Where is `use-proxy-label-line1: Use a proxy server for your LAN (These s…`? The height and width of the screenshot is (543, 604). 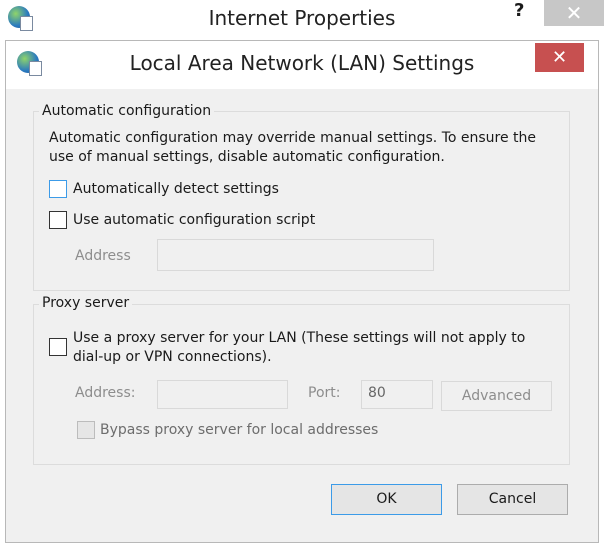 use-proxy-label-line1: Use a proxy server for your LAN (These s… is located at coordinates (299, 338).